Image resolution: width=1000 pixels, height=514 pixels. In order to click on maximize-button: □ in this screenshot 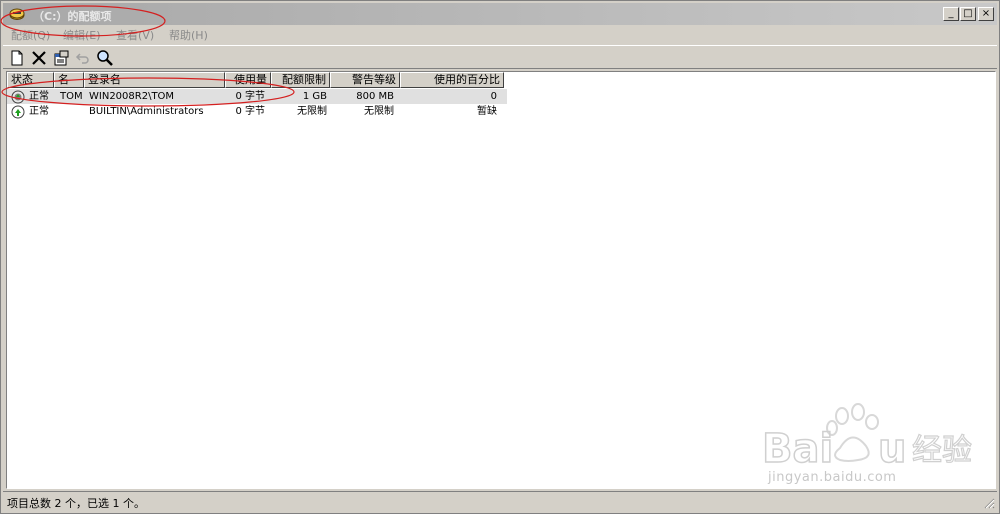, I will do `click(968, 14)`.